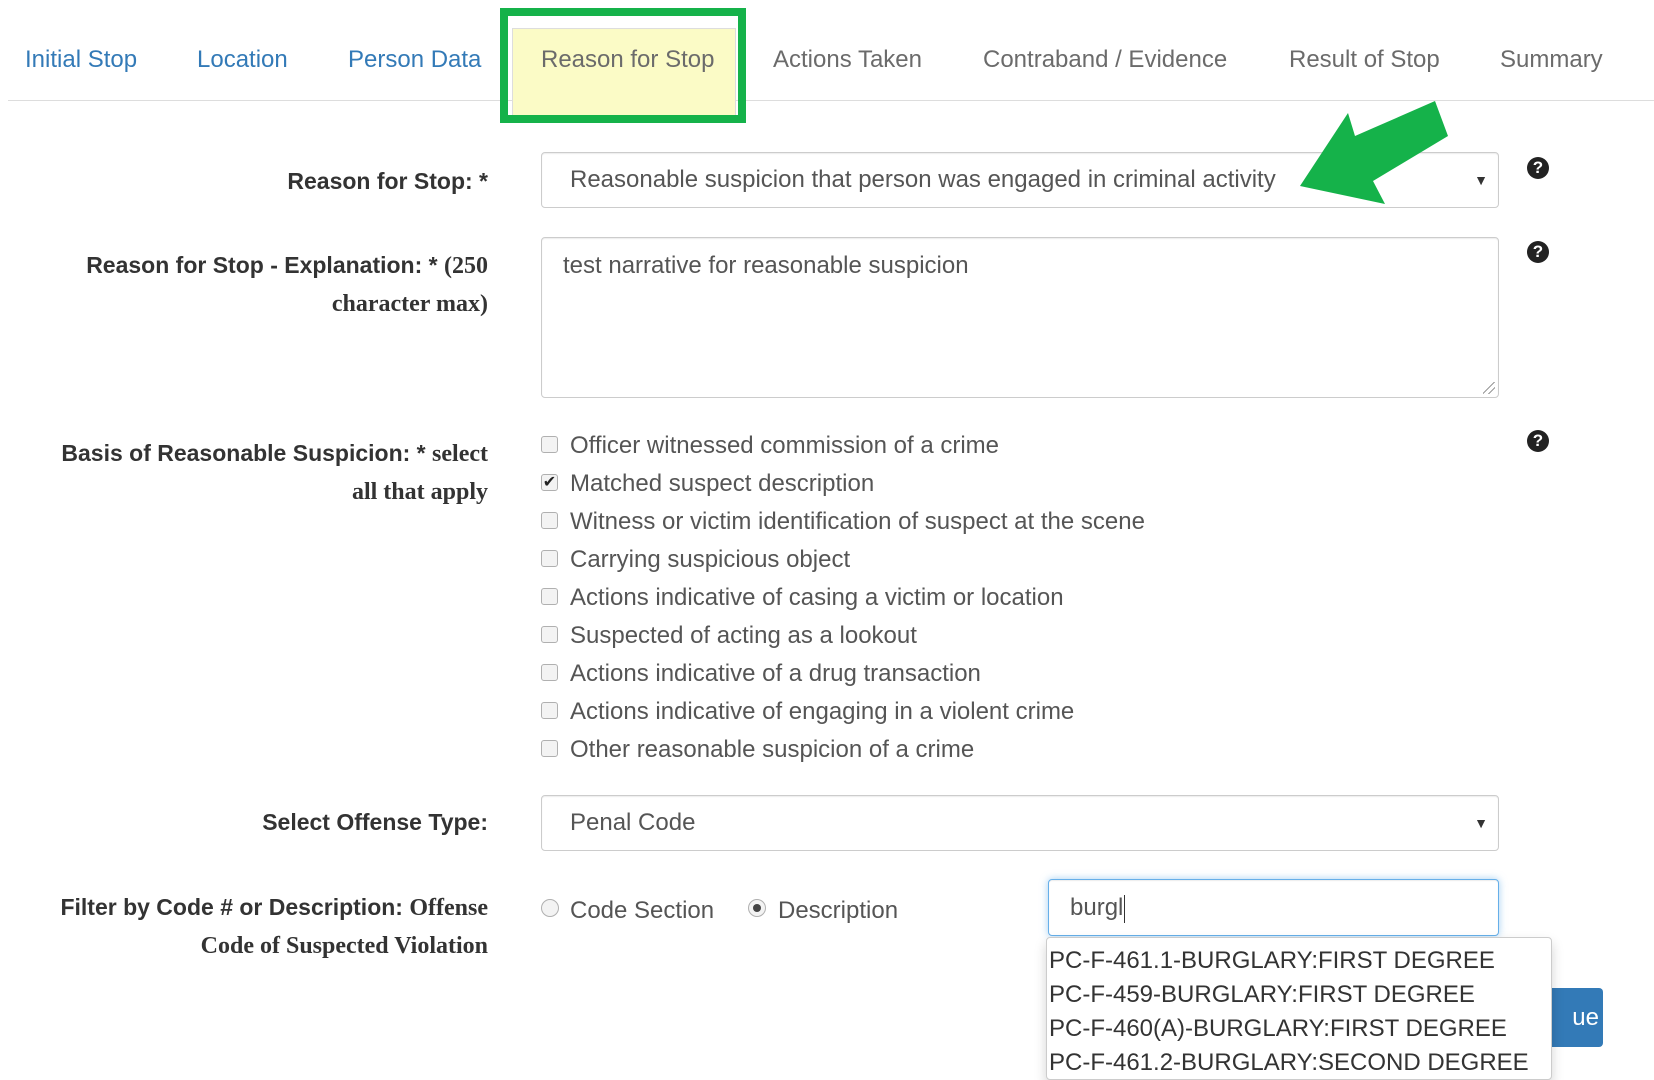 The image size is (1654, 1080). Describe the element at coordinates (785, 445) in the screenshot. I see `checkbox-label: Officer witnessed commission of a crime` at that location.